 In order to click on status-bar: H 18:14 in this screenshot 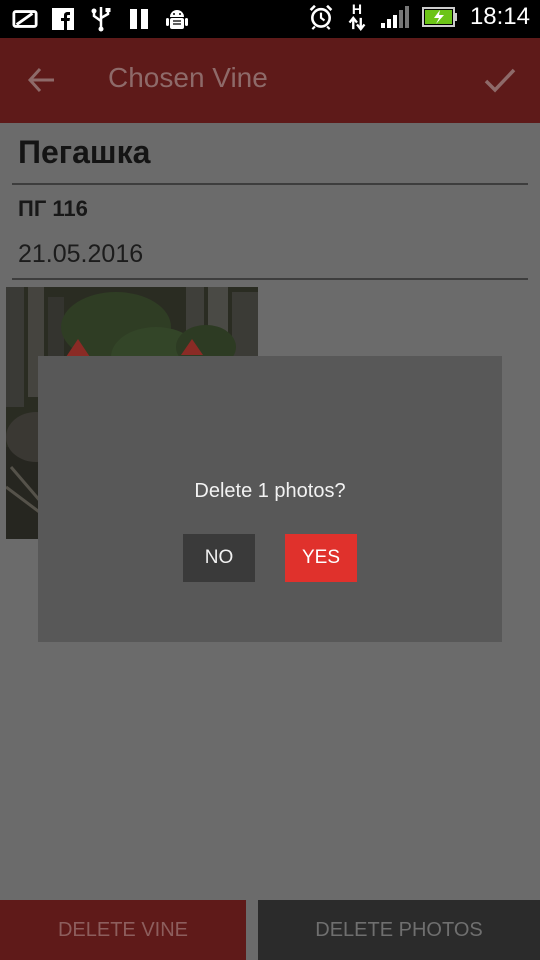, I will do `click(270, 19)`.